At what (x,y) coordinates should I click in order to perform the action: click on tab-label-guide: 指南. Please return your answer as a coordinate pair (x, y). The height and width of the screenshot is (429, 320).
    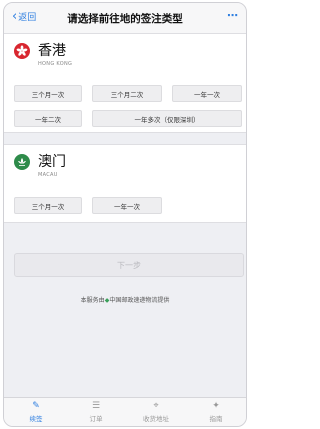
    Looking at the image, I should click on (216, 419).